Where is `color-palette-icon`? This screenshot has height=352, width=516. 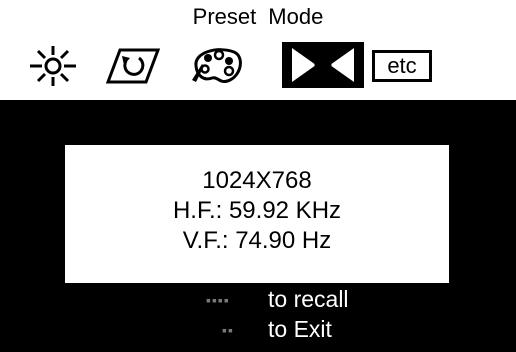
color-palette-icon is located at coordinates (217, 66).